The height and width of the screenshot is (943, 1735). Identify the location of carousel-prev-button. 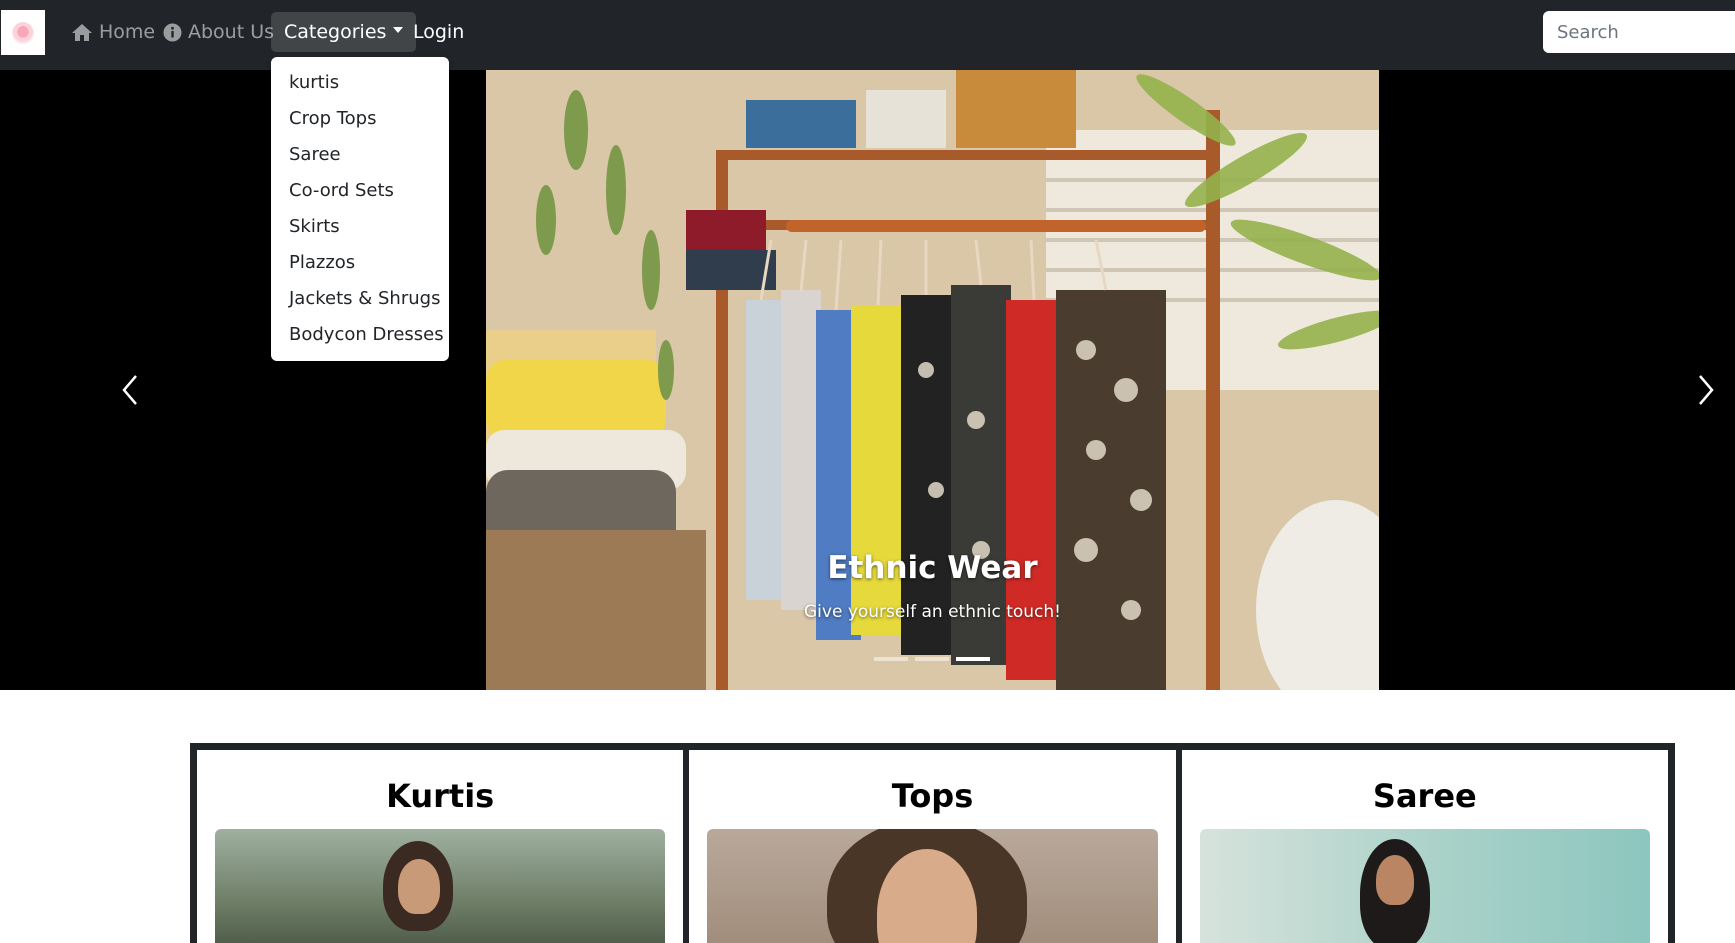
(130, 390).